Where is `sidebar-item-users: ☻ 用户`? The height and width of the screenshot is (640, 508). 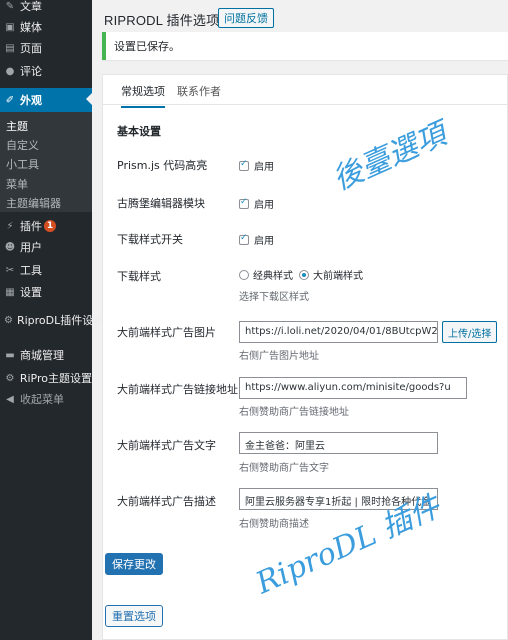
sidebar-item-users: ☻ 用户 is located at coordinates (46, 247).